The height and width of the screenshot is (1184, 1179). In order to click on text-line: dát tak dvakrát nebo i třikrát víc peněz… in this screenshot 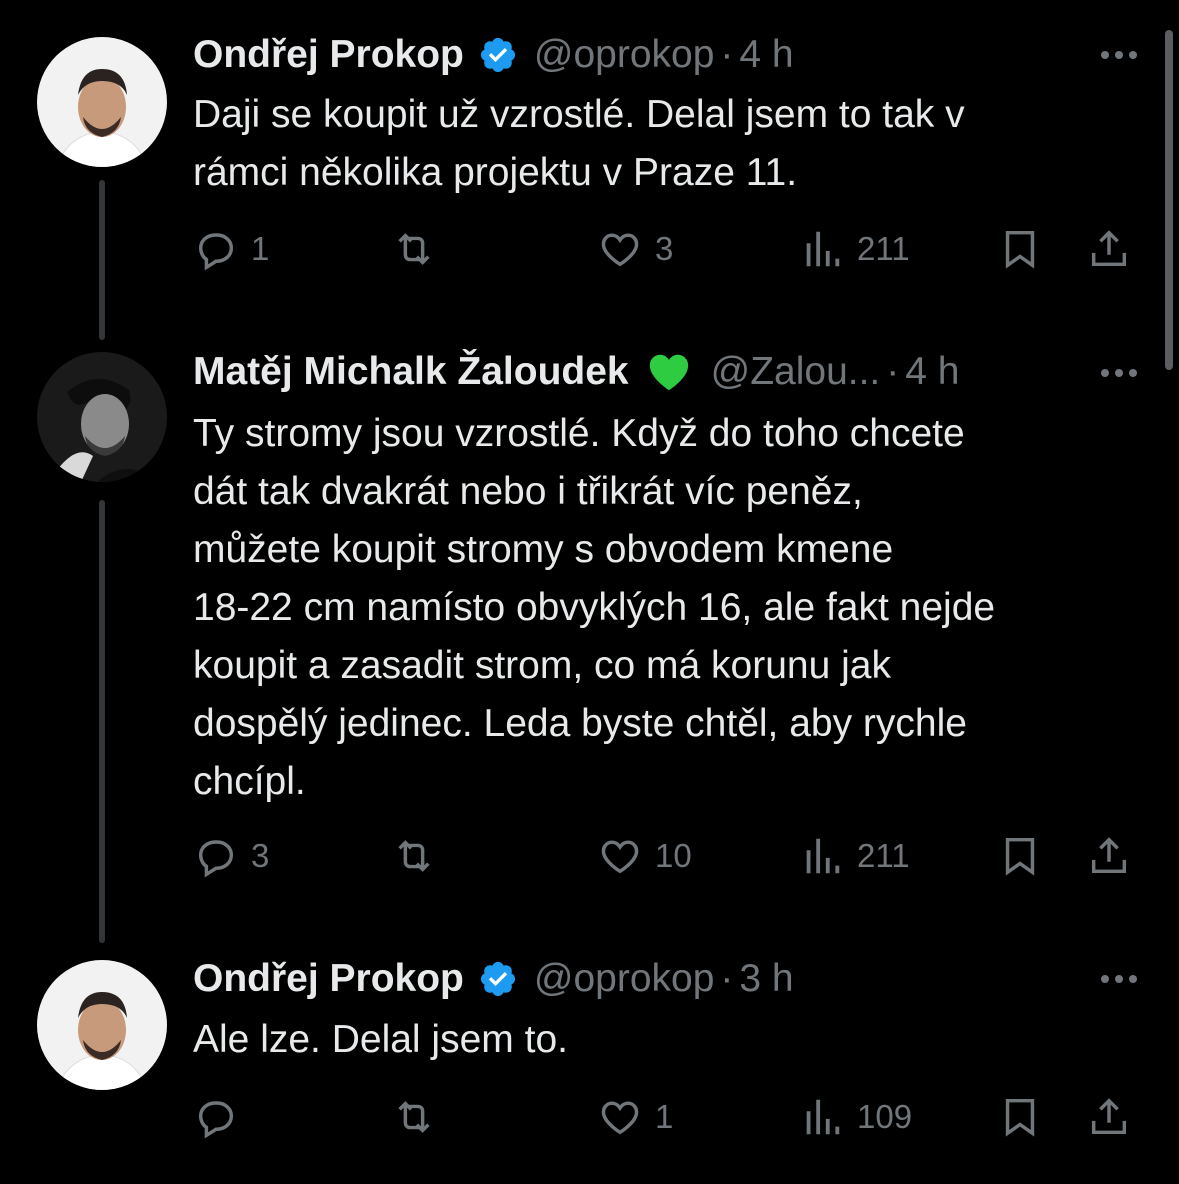, I will do `click(528, 491)`.